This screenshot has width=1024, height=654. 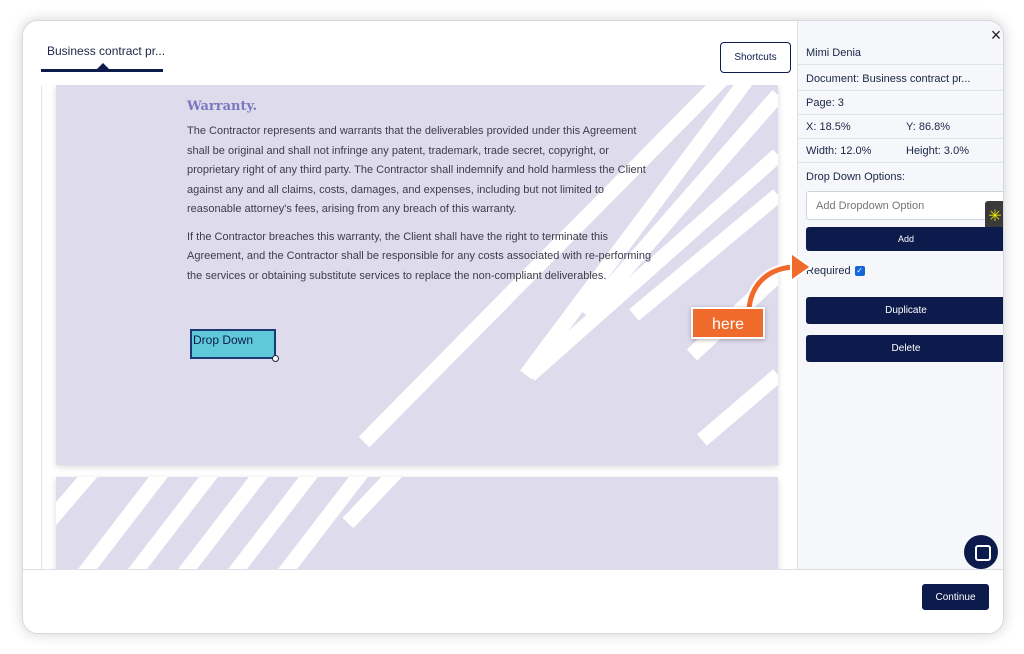 I want to click on chat-icon, so click(x=981, y=552).